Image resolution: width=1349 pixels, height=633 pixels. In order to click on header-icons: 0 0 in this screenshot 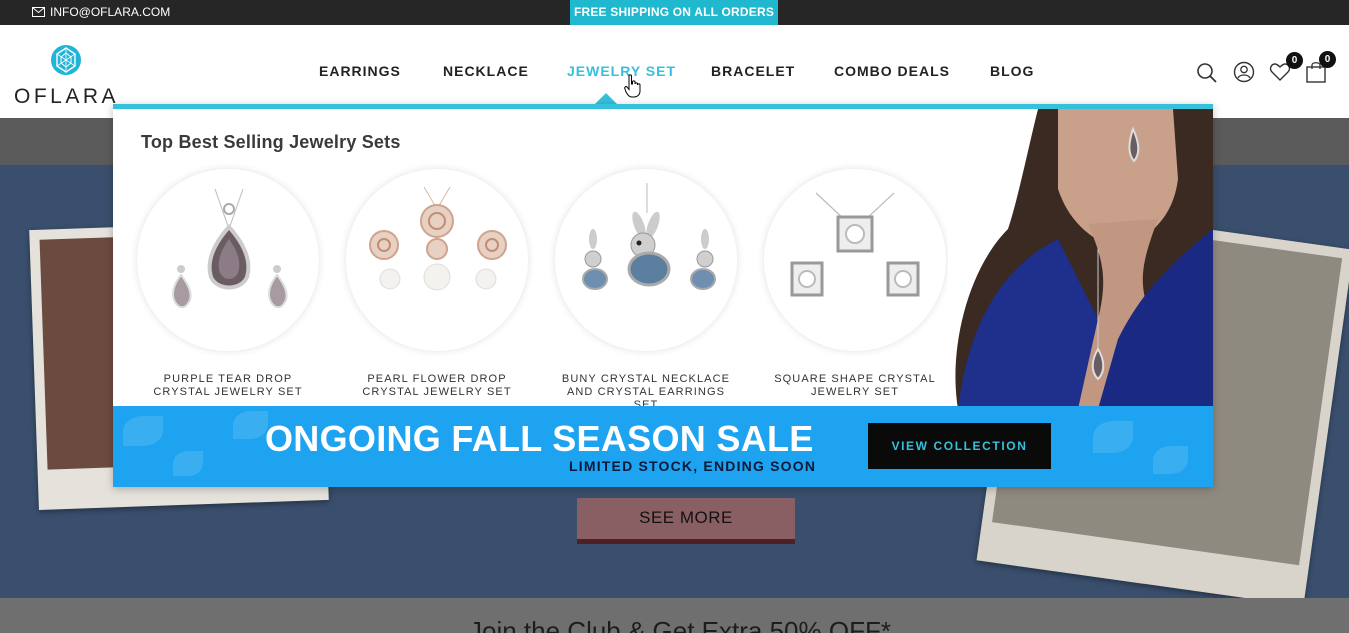, I will do `click(1266, 70)`.